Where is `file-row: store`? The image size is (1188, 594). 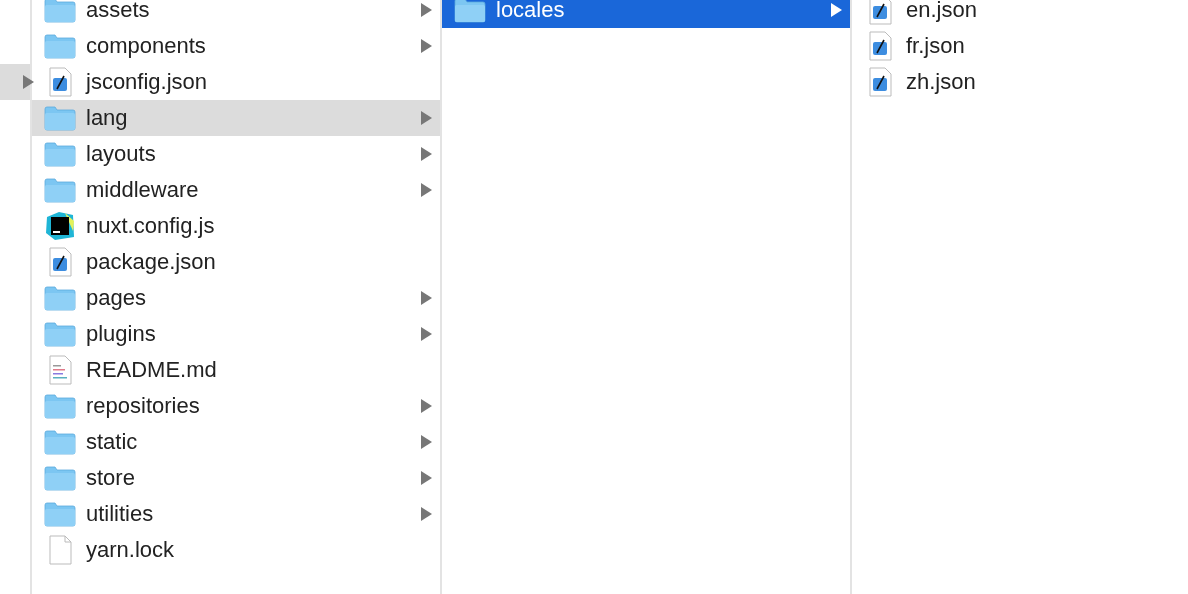
file-row: store is located at coordinates (236, 478).